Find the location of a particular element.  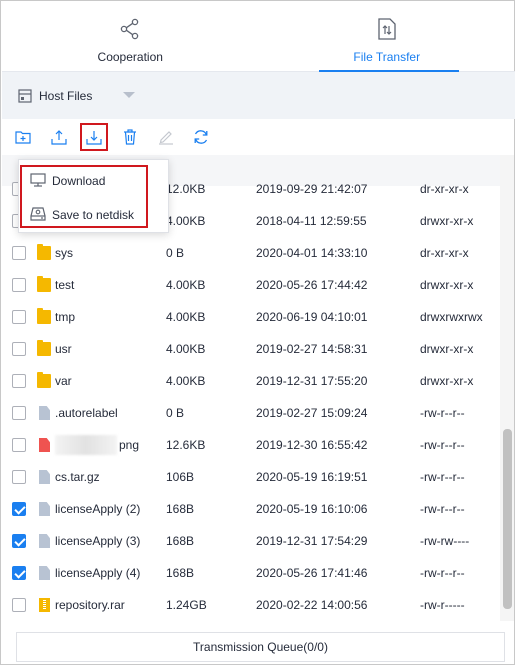

refresh-icon is located at coordinates (201, 137).